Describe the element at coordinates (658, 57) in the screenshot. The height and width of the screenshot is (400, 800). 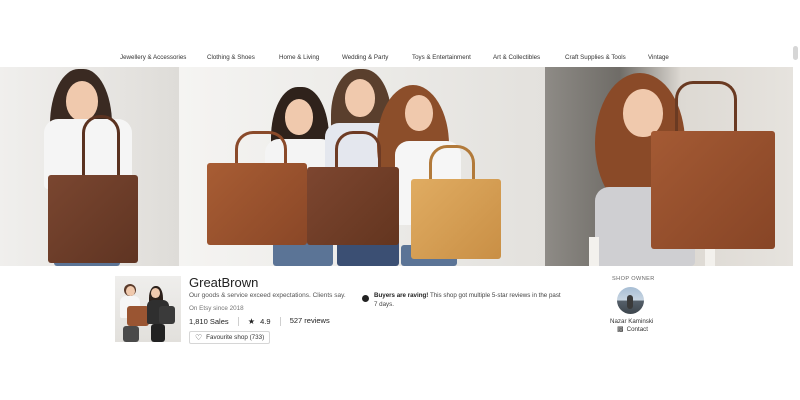
I see `nav-vintage: Vintage` at that location.